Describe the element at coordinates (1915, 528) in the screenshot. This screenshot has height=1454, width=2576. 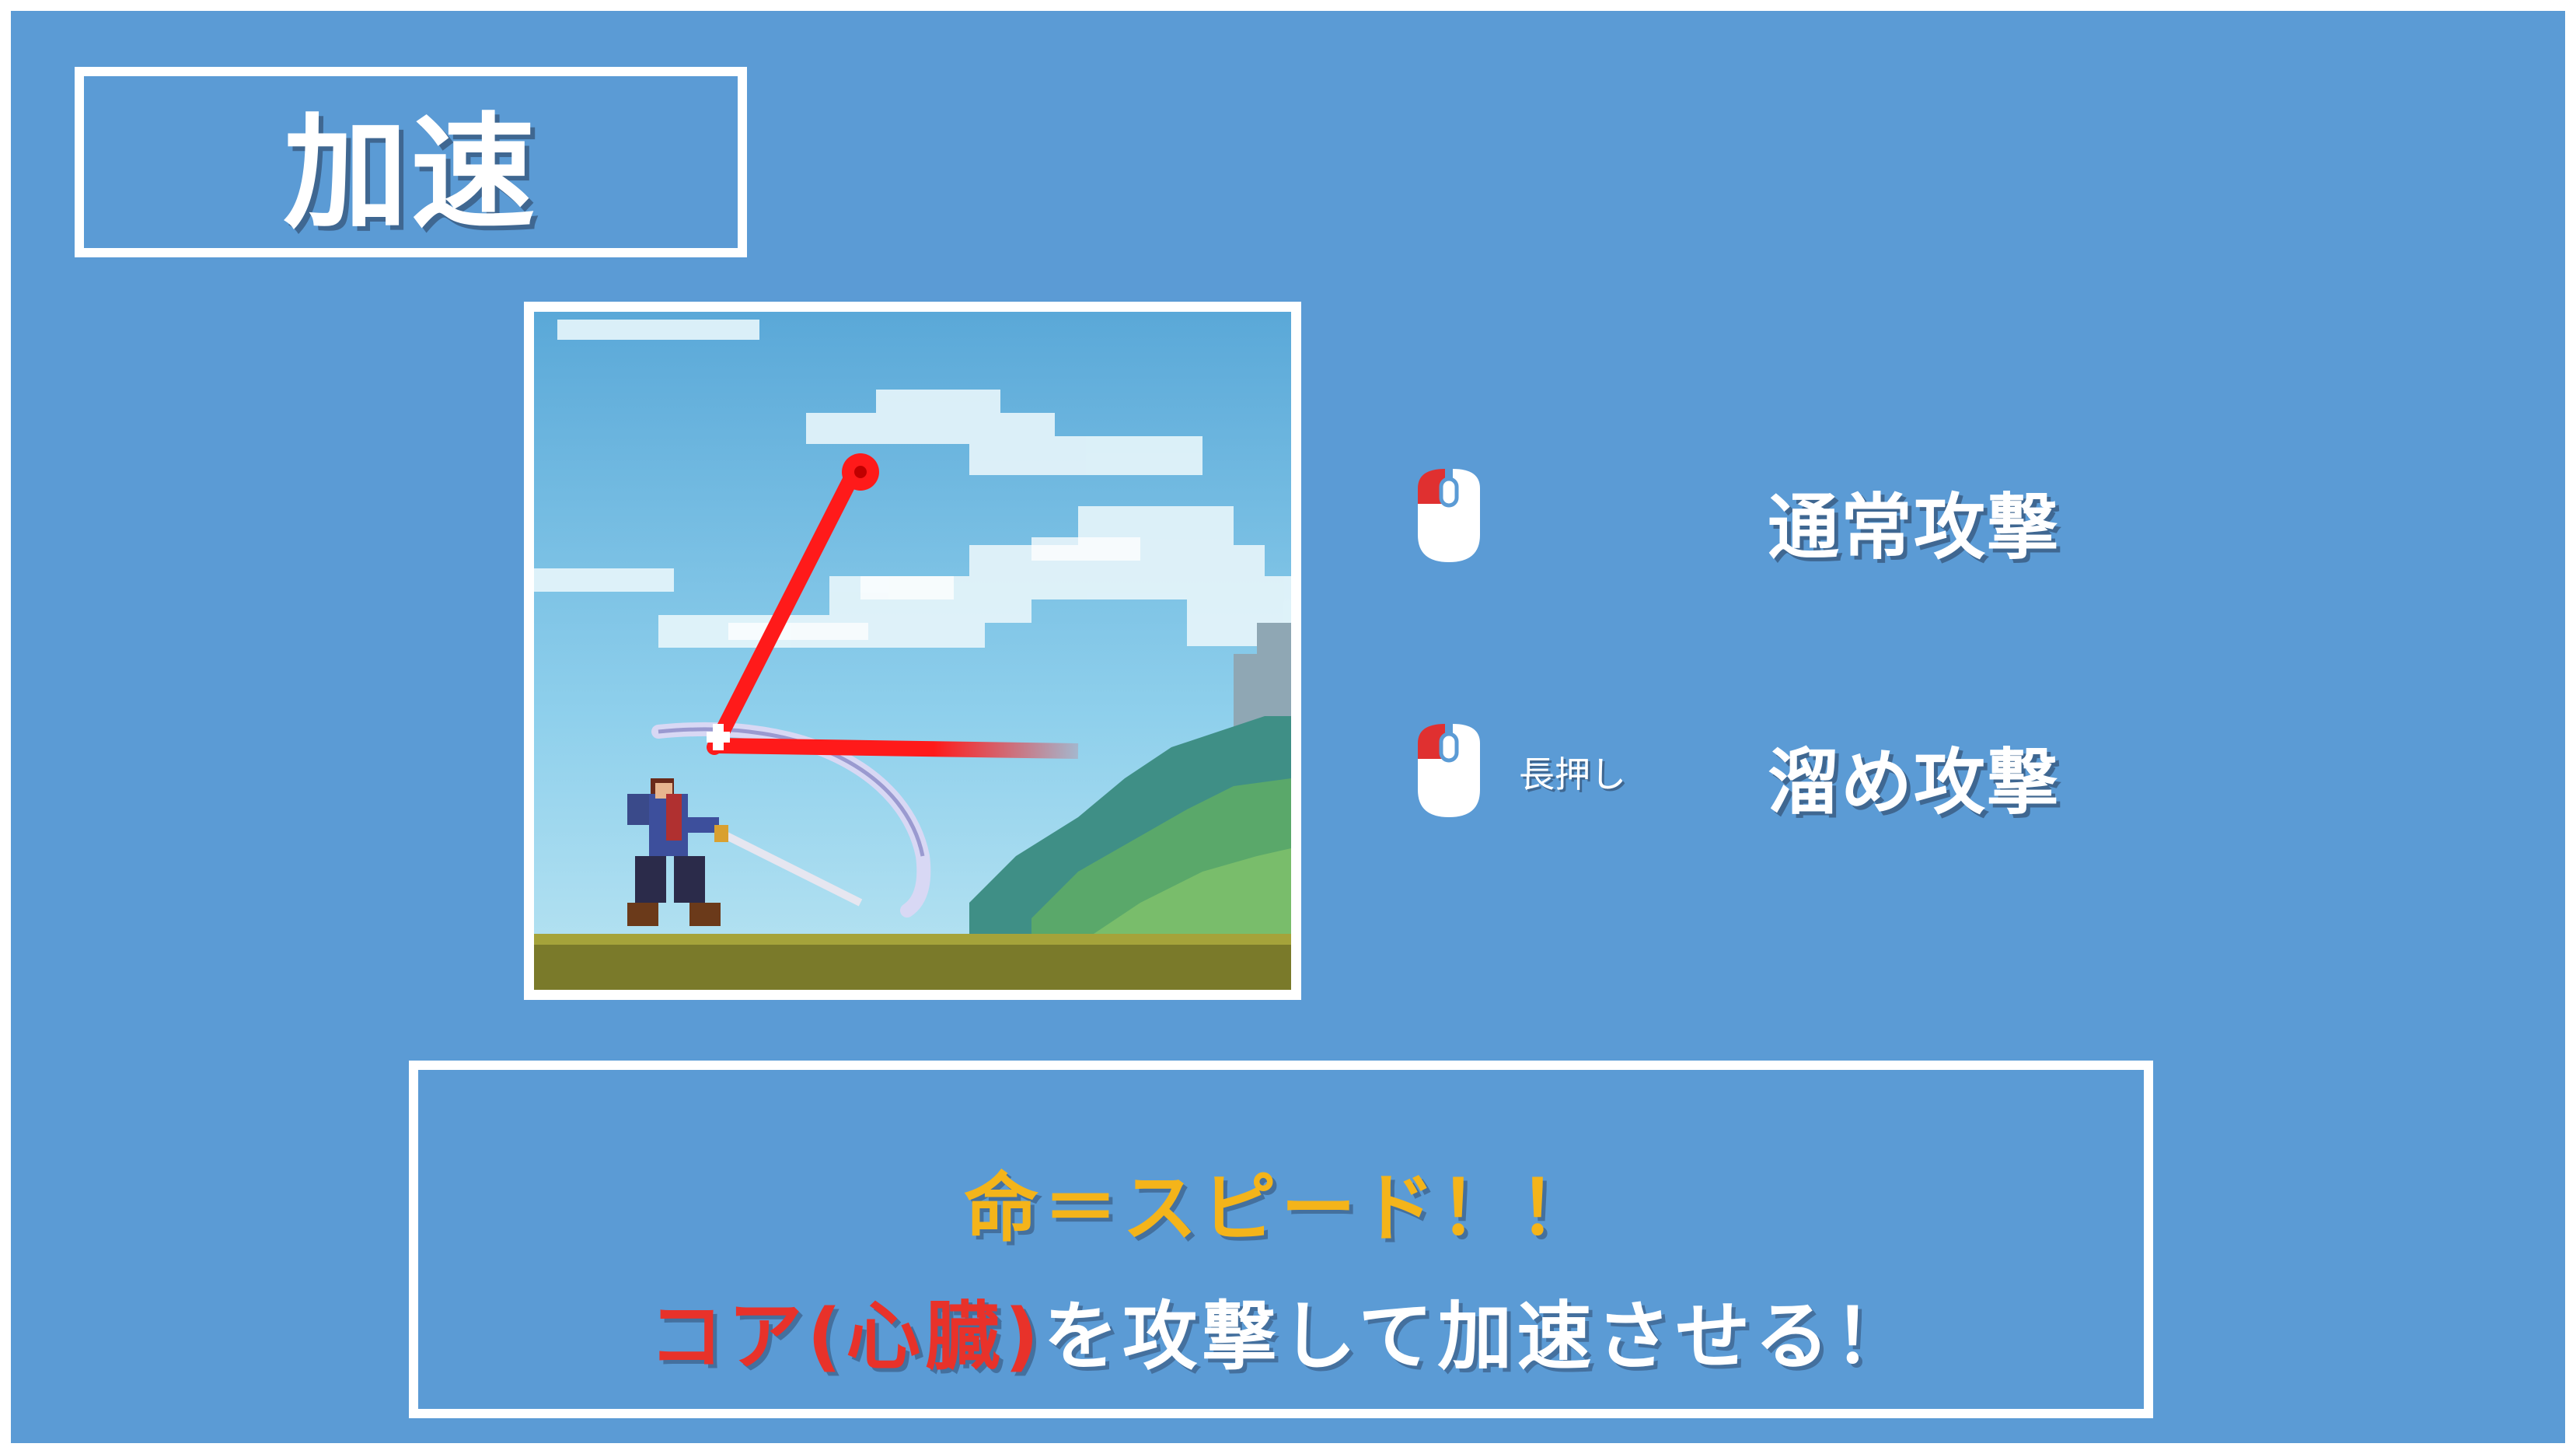
I see `action-label: 通常攻撃` at that location.